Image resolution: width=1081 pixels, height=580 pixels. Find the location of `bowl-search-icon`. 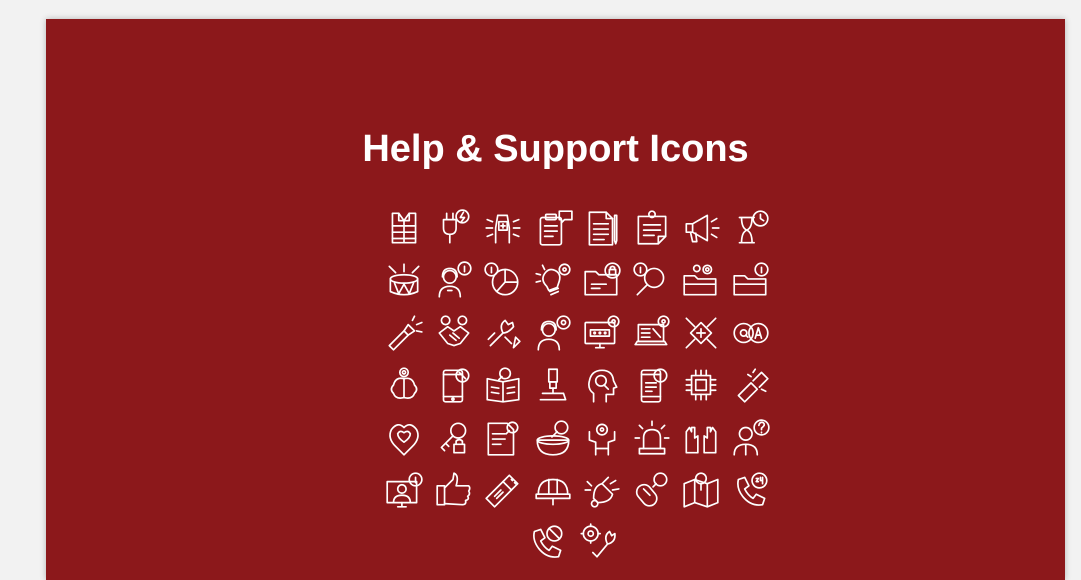

bowl-search-icon is located at coordinates (553, 438).